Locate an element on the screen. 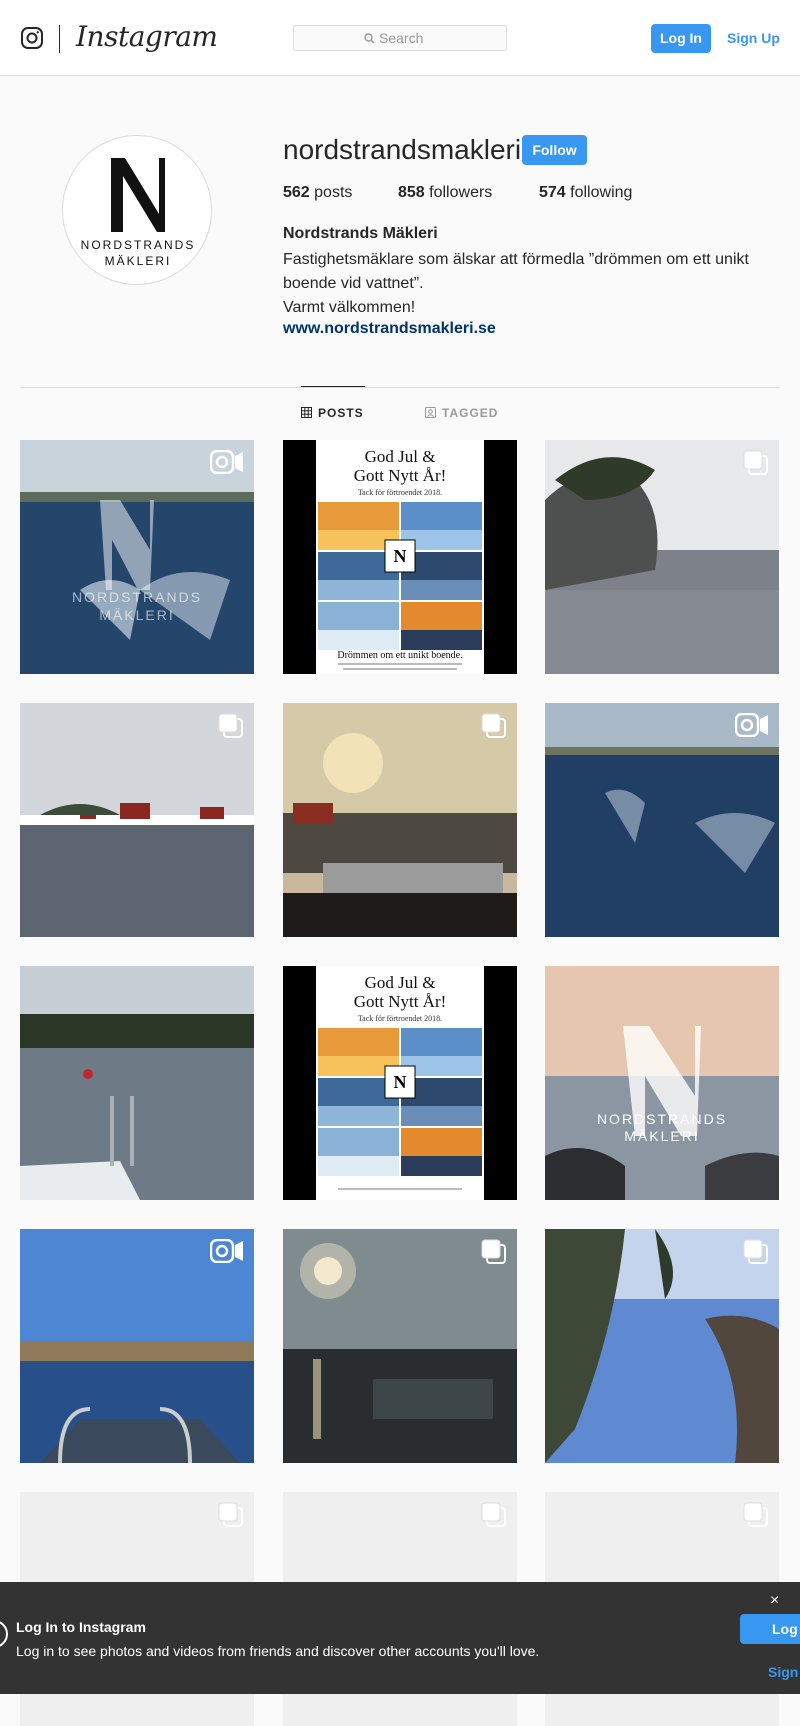  instagram-wordmark: Instagram is located at coordinates (147, 36).